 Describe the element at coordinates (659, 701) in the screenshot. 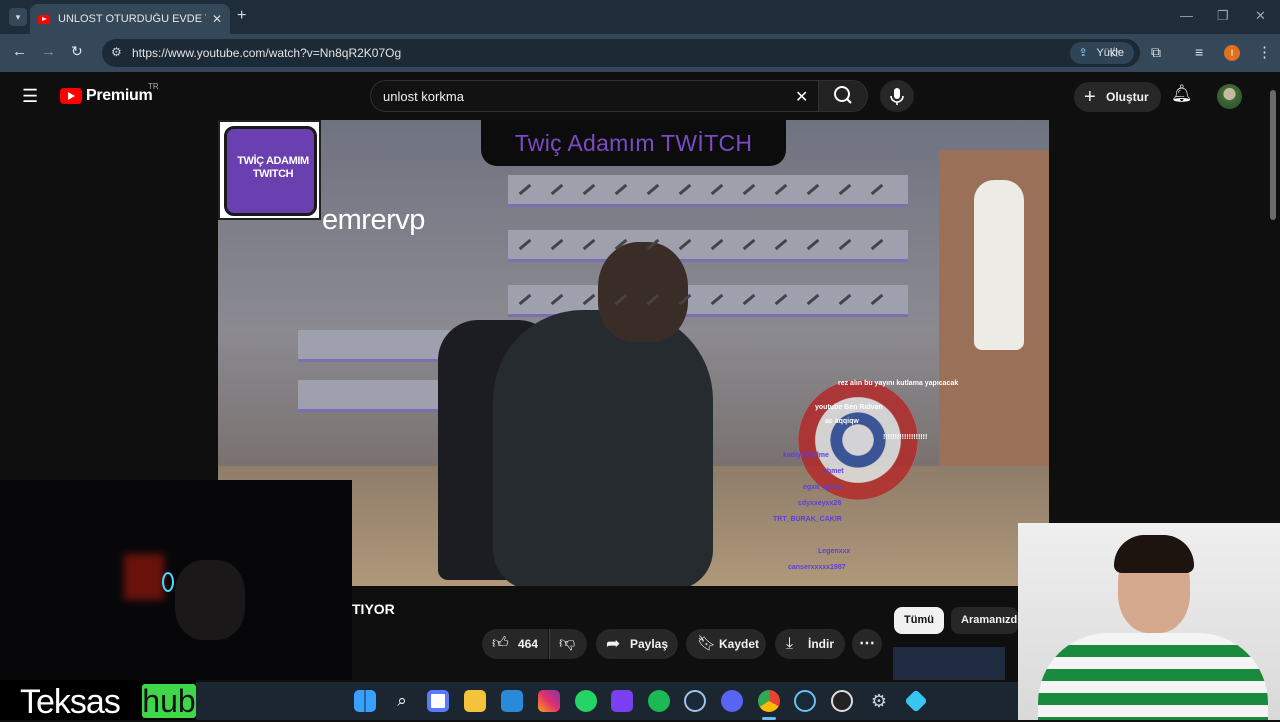

I see `spotify-icon` at that location.